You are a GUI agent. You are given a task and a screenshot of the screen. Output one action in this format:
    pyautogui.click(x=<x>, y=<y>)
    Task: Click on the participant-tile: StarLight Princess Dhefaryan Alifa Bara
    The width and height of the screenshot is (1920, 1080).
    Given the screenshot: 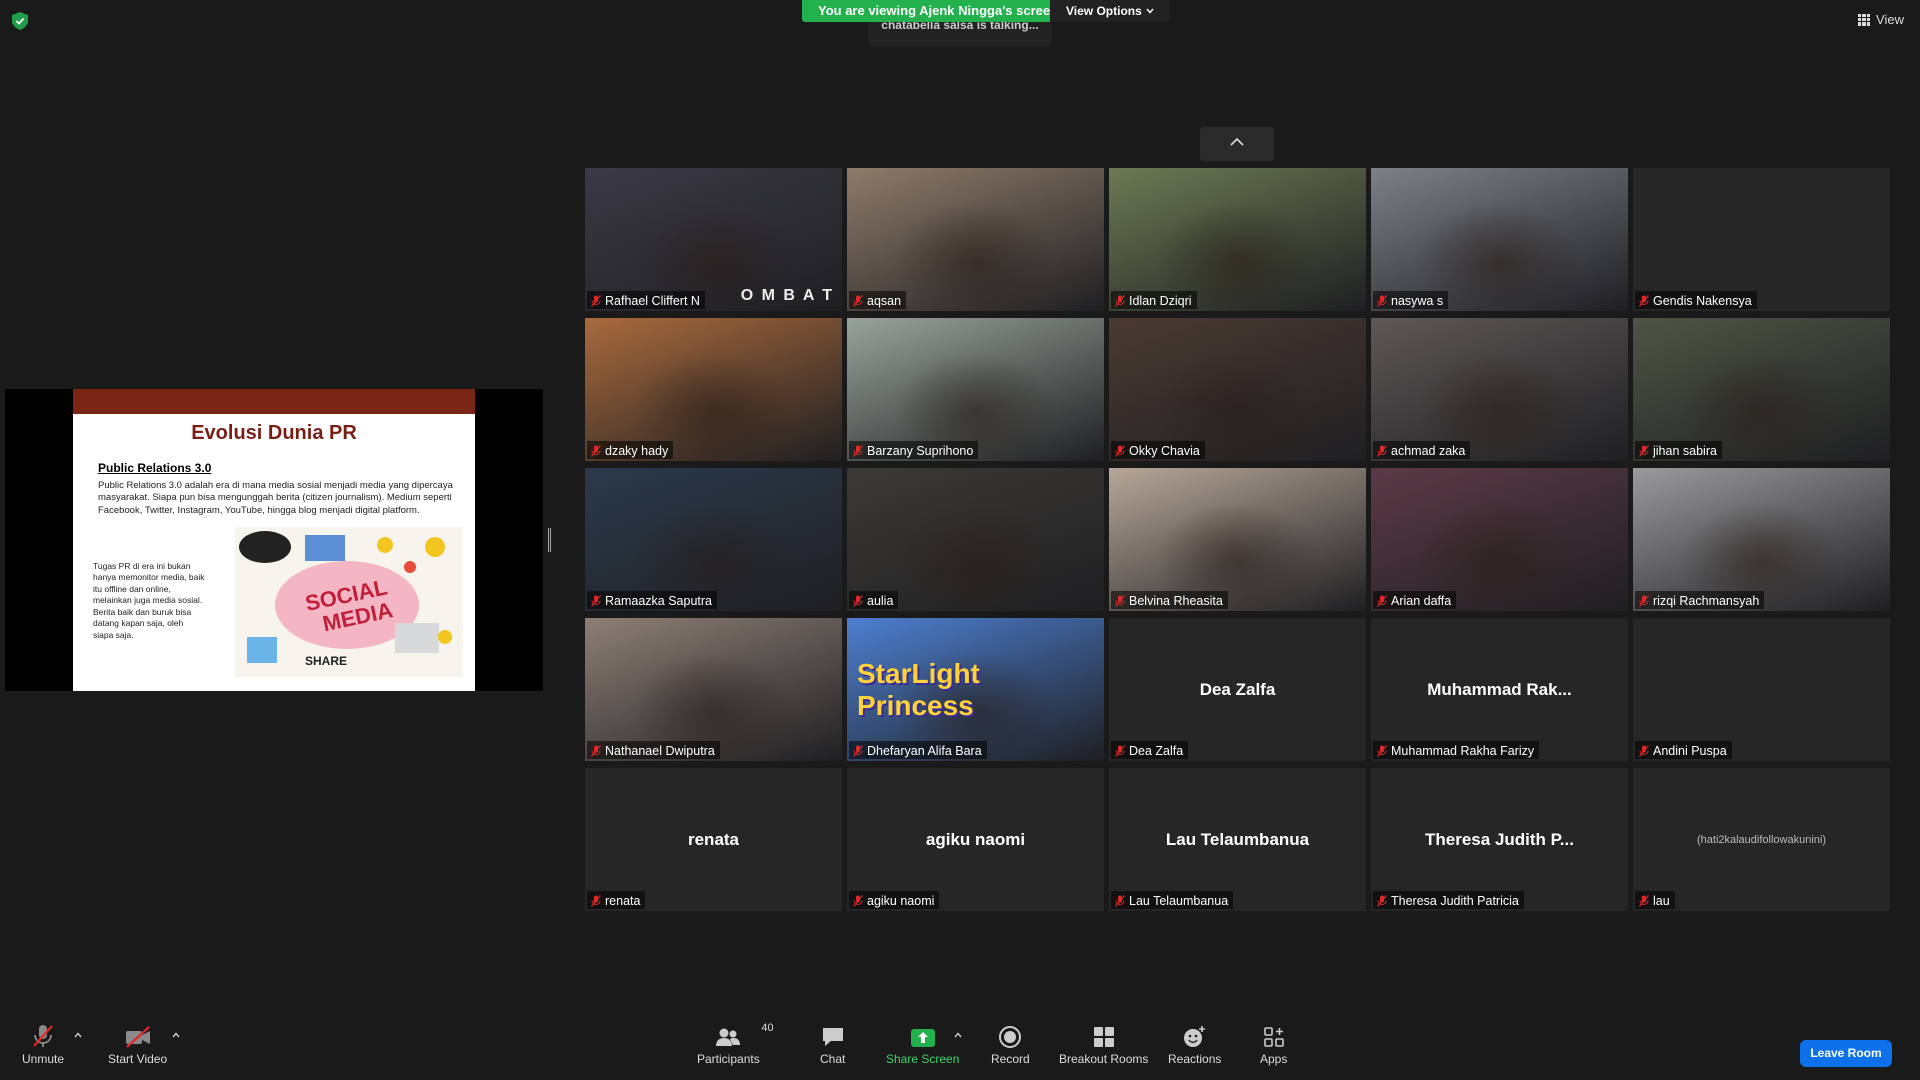 What is the action you would take?
    pyautogui.click(x=975, y=689)
    